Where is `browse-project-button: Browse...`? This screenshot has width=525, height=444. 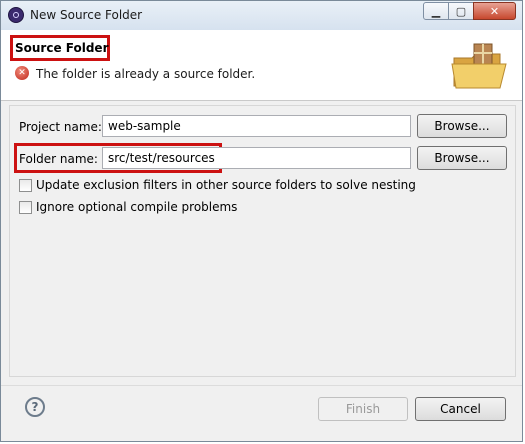 browse-project-button: Browse... is located at coordinates (462, 126).